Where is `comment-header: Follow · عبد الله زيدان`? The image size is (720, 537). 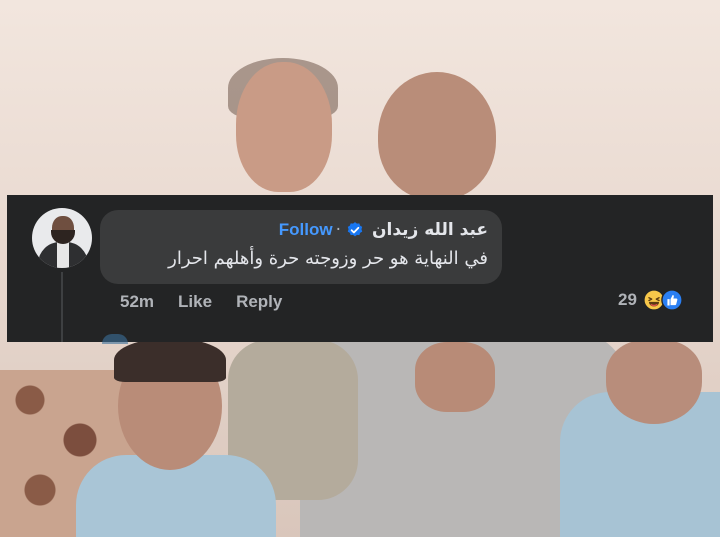 comment-header: Follow · عبد الله زيدان is located at coordinates (383, 230).